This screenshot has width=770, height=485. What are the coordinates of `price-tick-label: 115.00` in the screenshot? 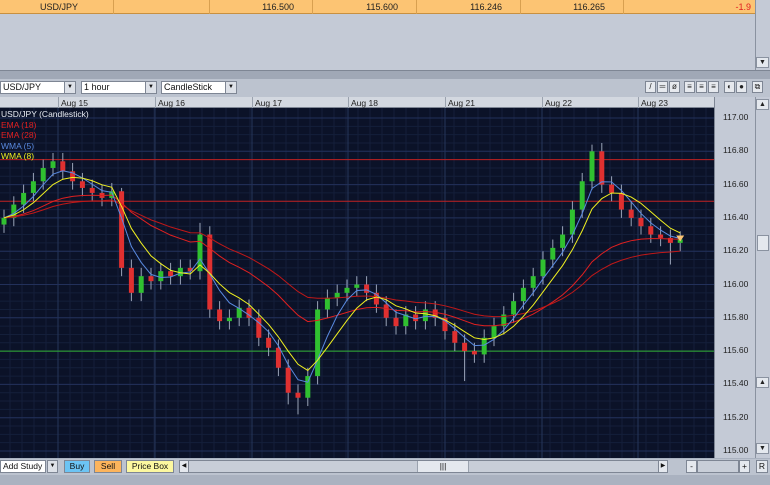 It's located at (736, 450).